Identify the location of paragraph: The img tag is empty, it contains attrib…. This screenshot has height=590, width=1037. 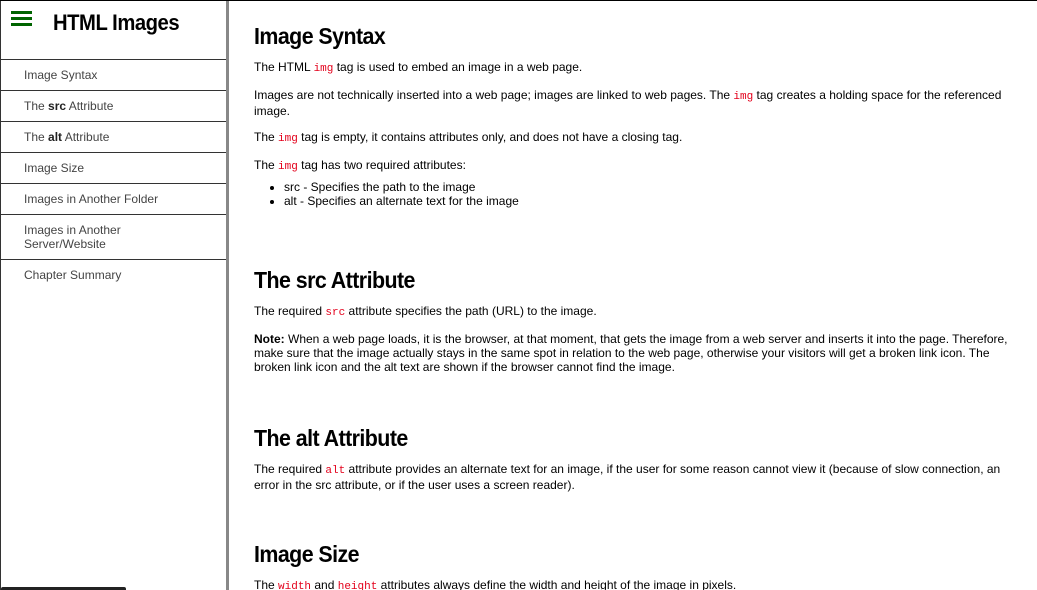
(468, 137).